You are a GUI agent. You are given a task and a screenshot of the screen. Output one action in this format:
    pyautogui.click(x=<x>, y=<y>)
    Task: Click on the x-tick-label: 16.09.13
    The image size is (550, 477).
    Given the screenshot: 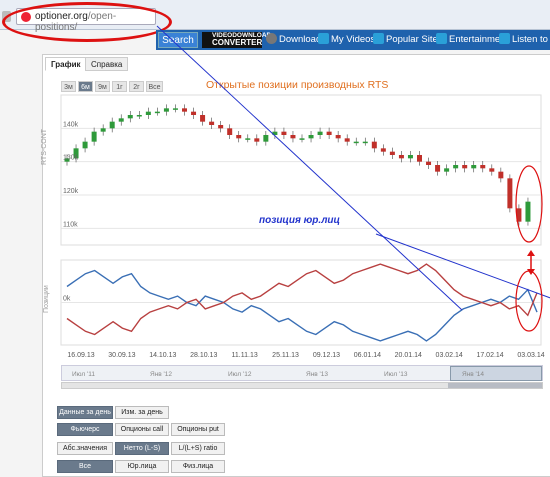 What is the action you would take?
    pyautogui.click(x=80, y=355)
    